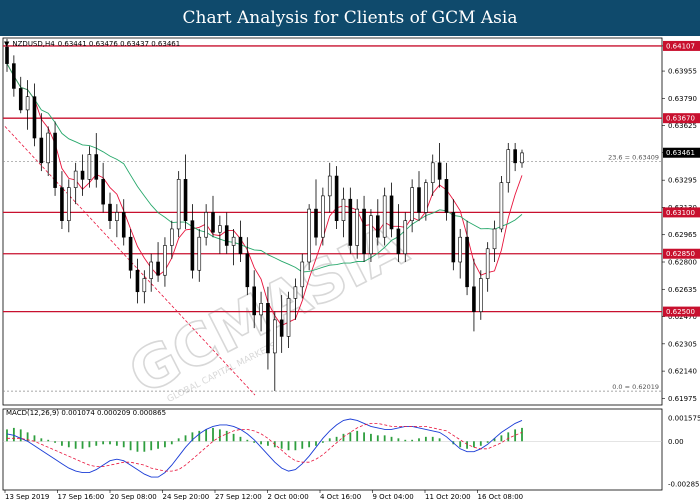 The image size is (700, 500). What do you see at coordinates (81, 496) in the screenshot?
I see `x-tick-label: 17 Sep 16:00` at bounding box center [81, 496].